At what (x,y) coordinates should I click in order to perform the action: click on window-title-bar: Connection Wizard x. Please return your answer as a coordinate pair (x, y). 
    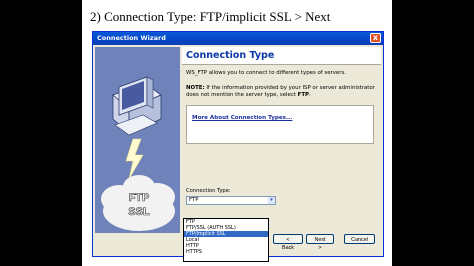
    Looking at the image, I should click on (238, 38).